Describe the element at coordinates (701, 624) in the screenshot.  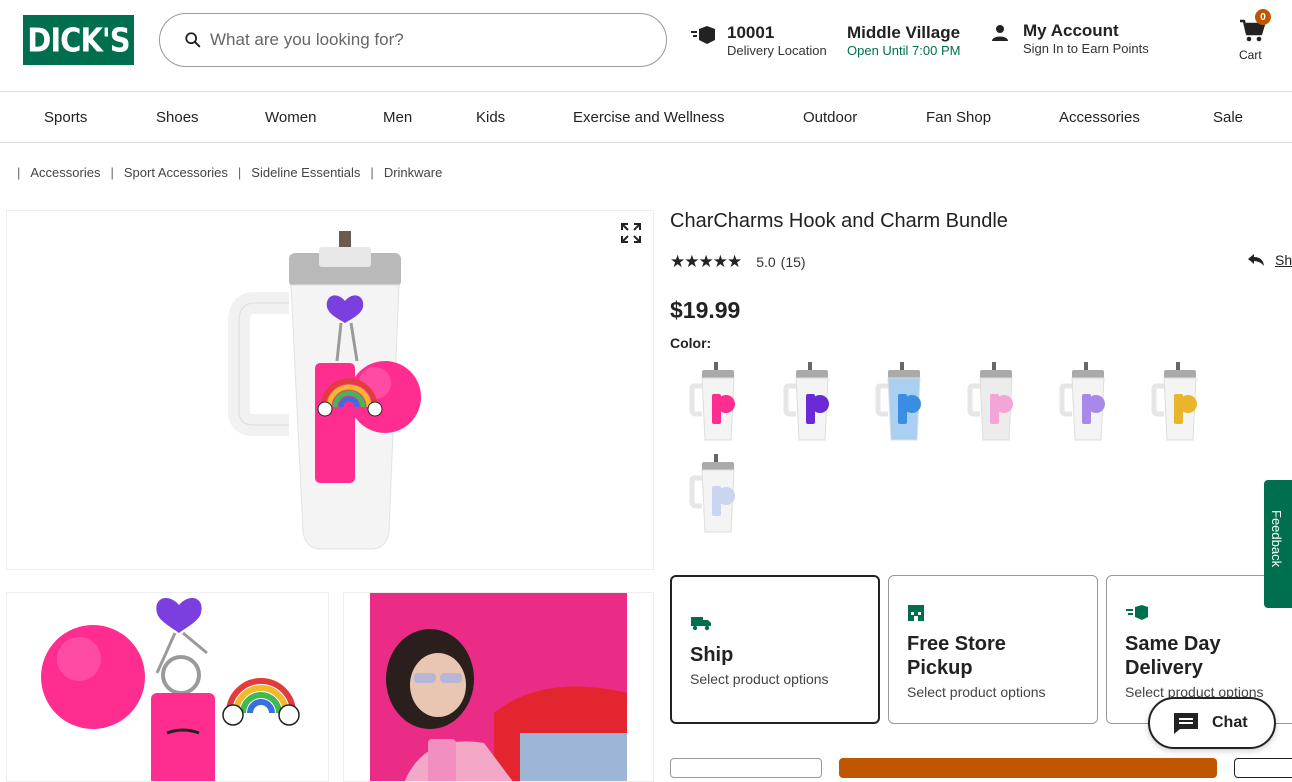
I see `truck-icon` at that location.